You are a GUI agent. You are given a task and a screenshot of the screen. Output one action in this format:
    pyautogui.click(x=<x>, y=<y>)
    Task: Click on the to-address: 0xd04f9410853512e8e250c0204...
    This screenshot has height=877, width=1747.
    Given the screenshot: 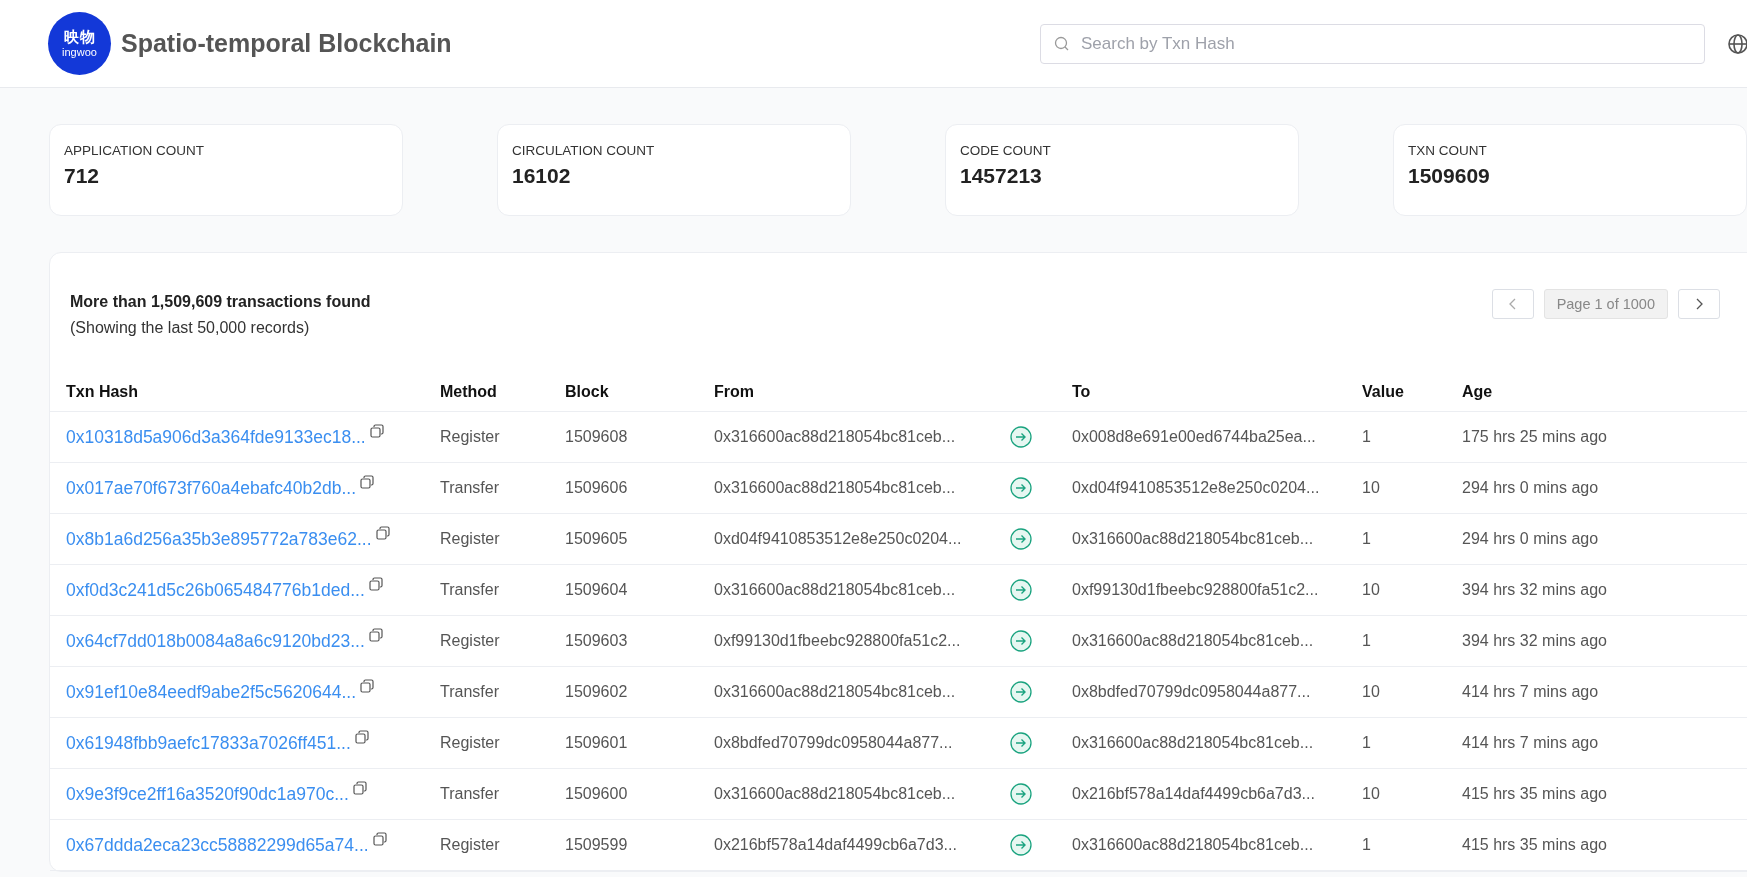 What is the action you would take?
    pyautogui.click(x=1196, y=487)
    